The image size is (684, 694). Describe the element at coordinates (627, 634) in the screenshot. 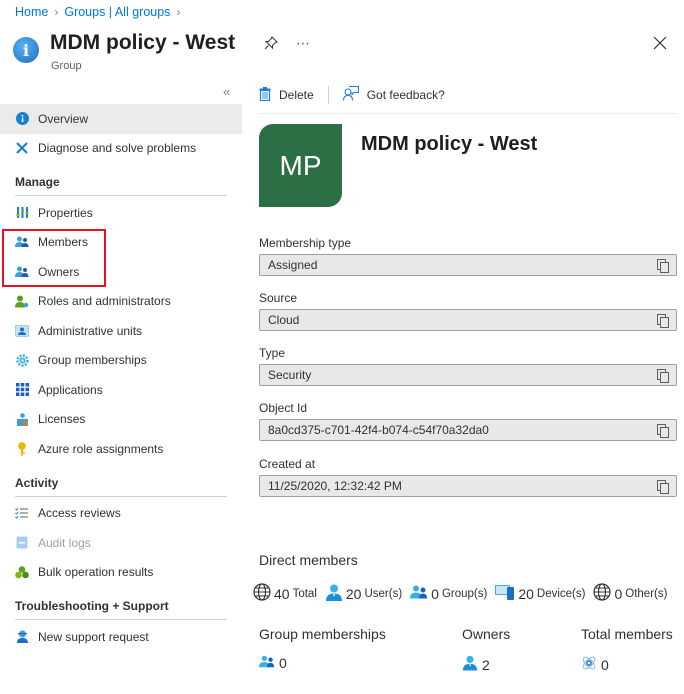

I see `total-members-label: Total members` at that location.